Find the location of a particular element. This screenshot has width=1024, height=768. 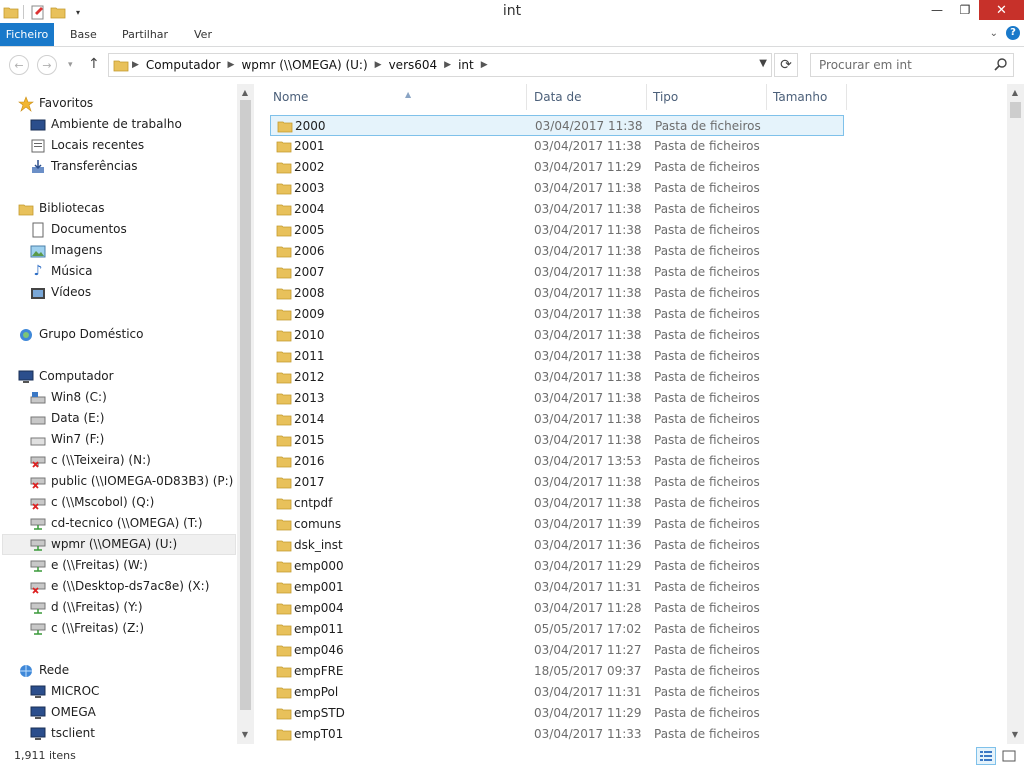

table-row: 2016 03/04/2017 13:53 Pasta de ficheiros is located at coordinates (557, 461).